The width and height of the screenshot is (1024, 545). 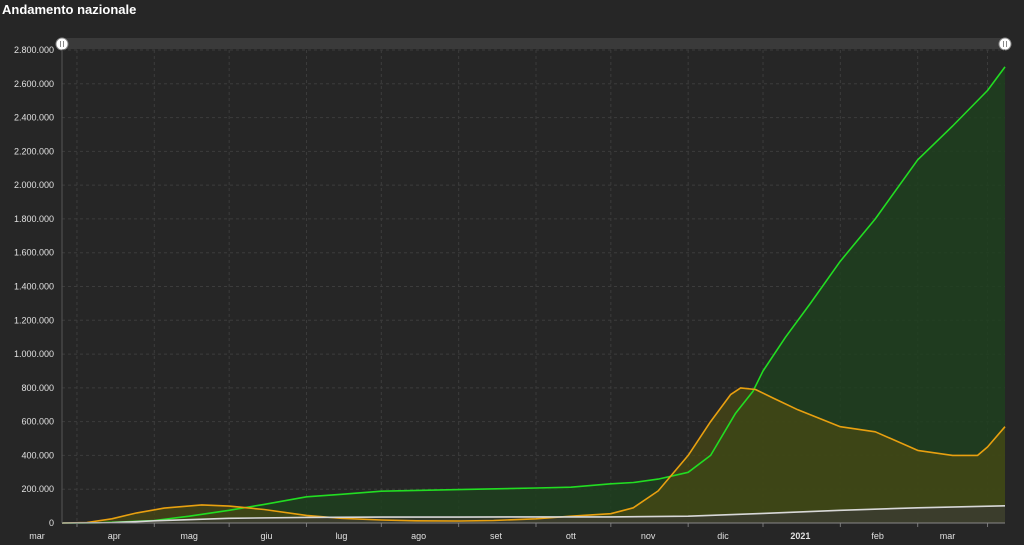 I want to click on x-tick-label: feb, so click(x=877, y=536).